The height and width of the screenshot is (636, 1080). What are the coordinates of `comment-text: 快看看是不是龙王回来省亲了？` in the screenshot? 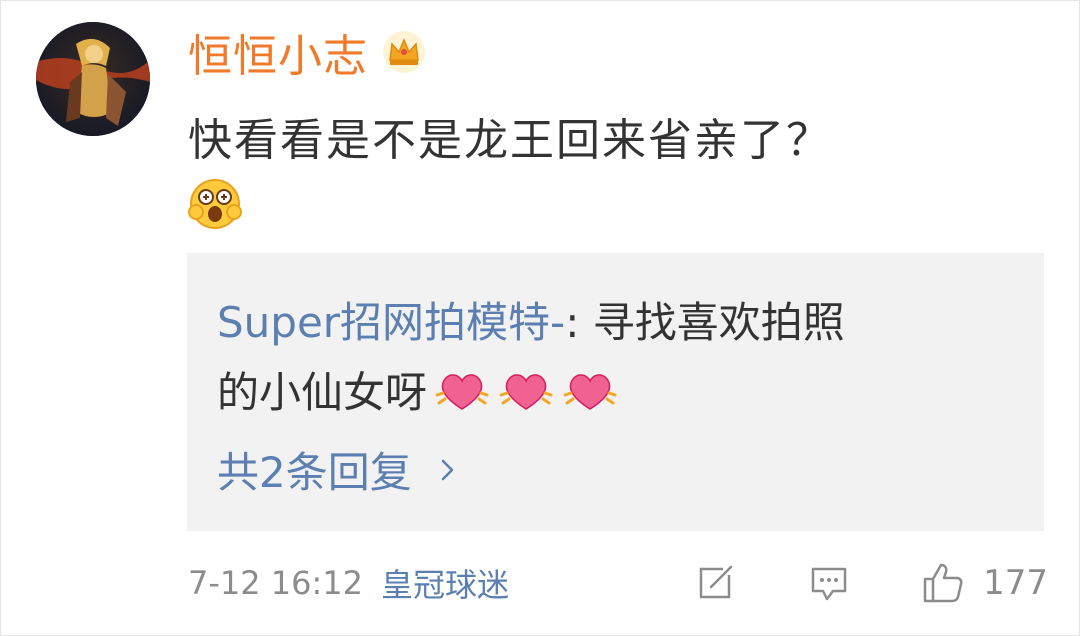 It's located at (510, 140).